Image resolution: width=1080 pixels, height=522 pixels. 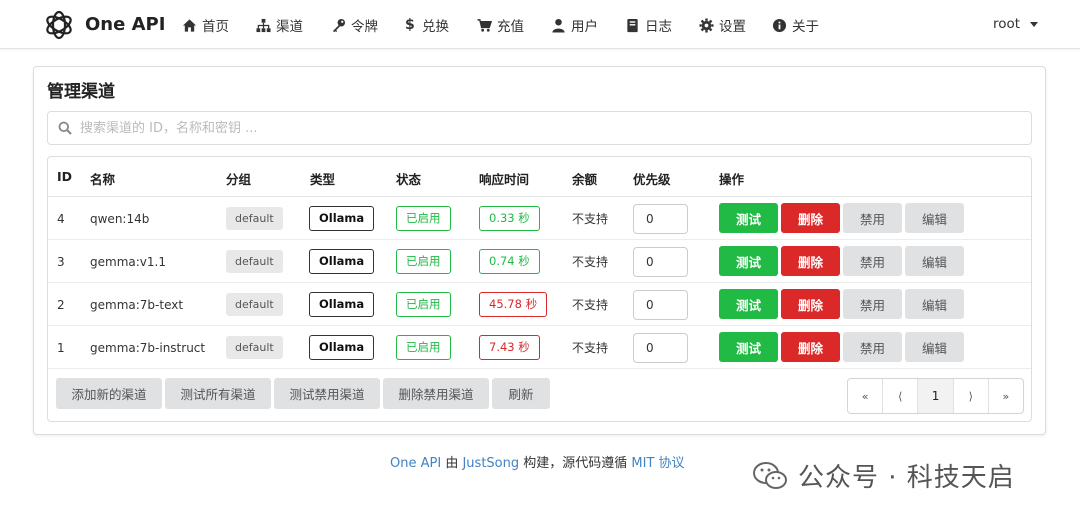 What do you see at coordinates (584, 178) in the screenshot?
I see `column-header-balance: 余额` at bounding box center [584, 178].